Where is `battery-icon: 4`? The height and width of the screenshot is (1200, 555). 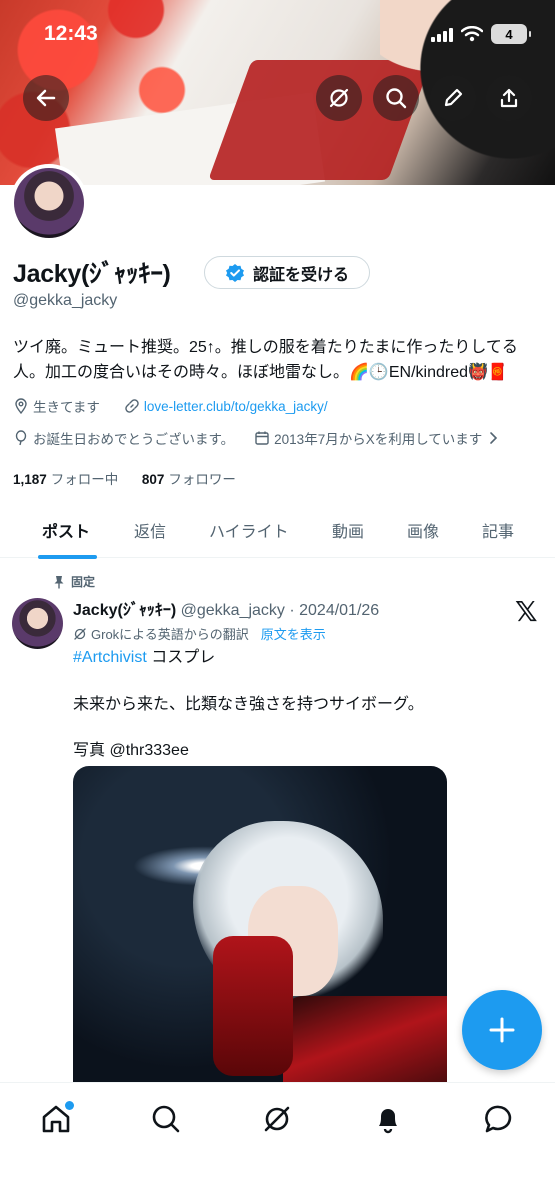 battery-icon: 4 is located at coordinates (511, 34).